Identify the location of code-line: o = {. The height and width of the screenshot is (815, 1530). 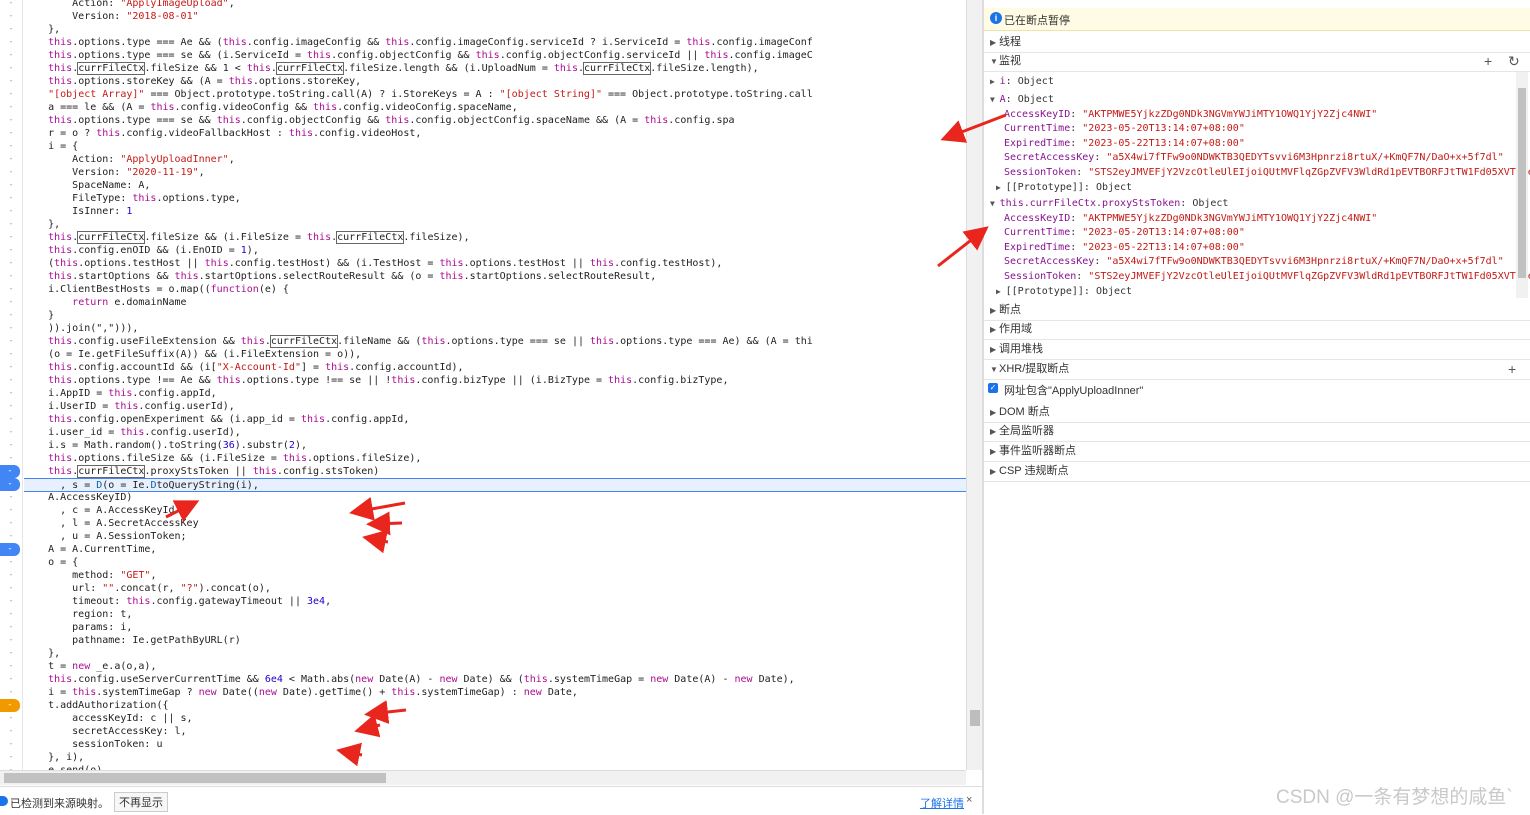
(495, 562).